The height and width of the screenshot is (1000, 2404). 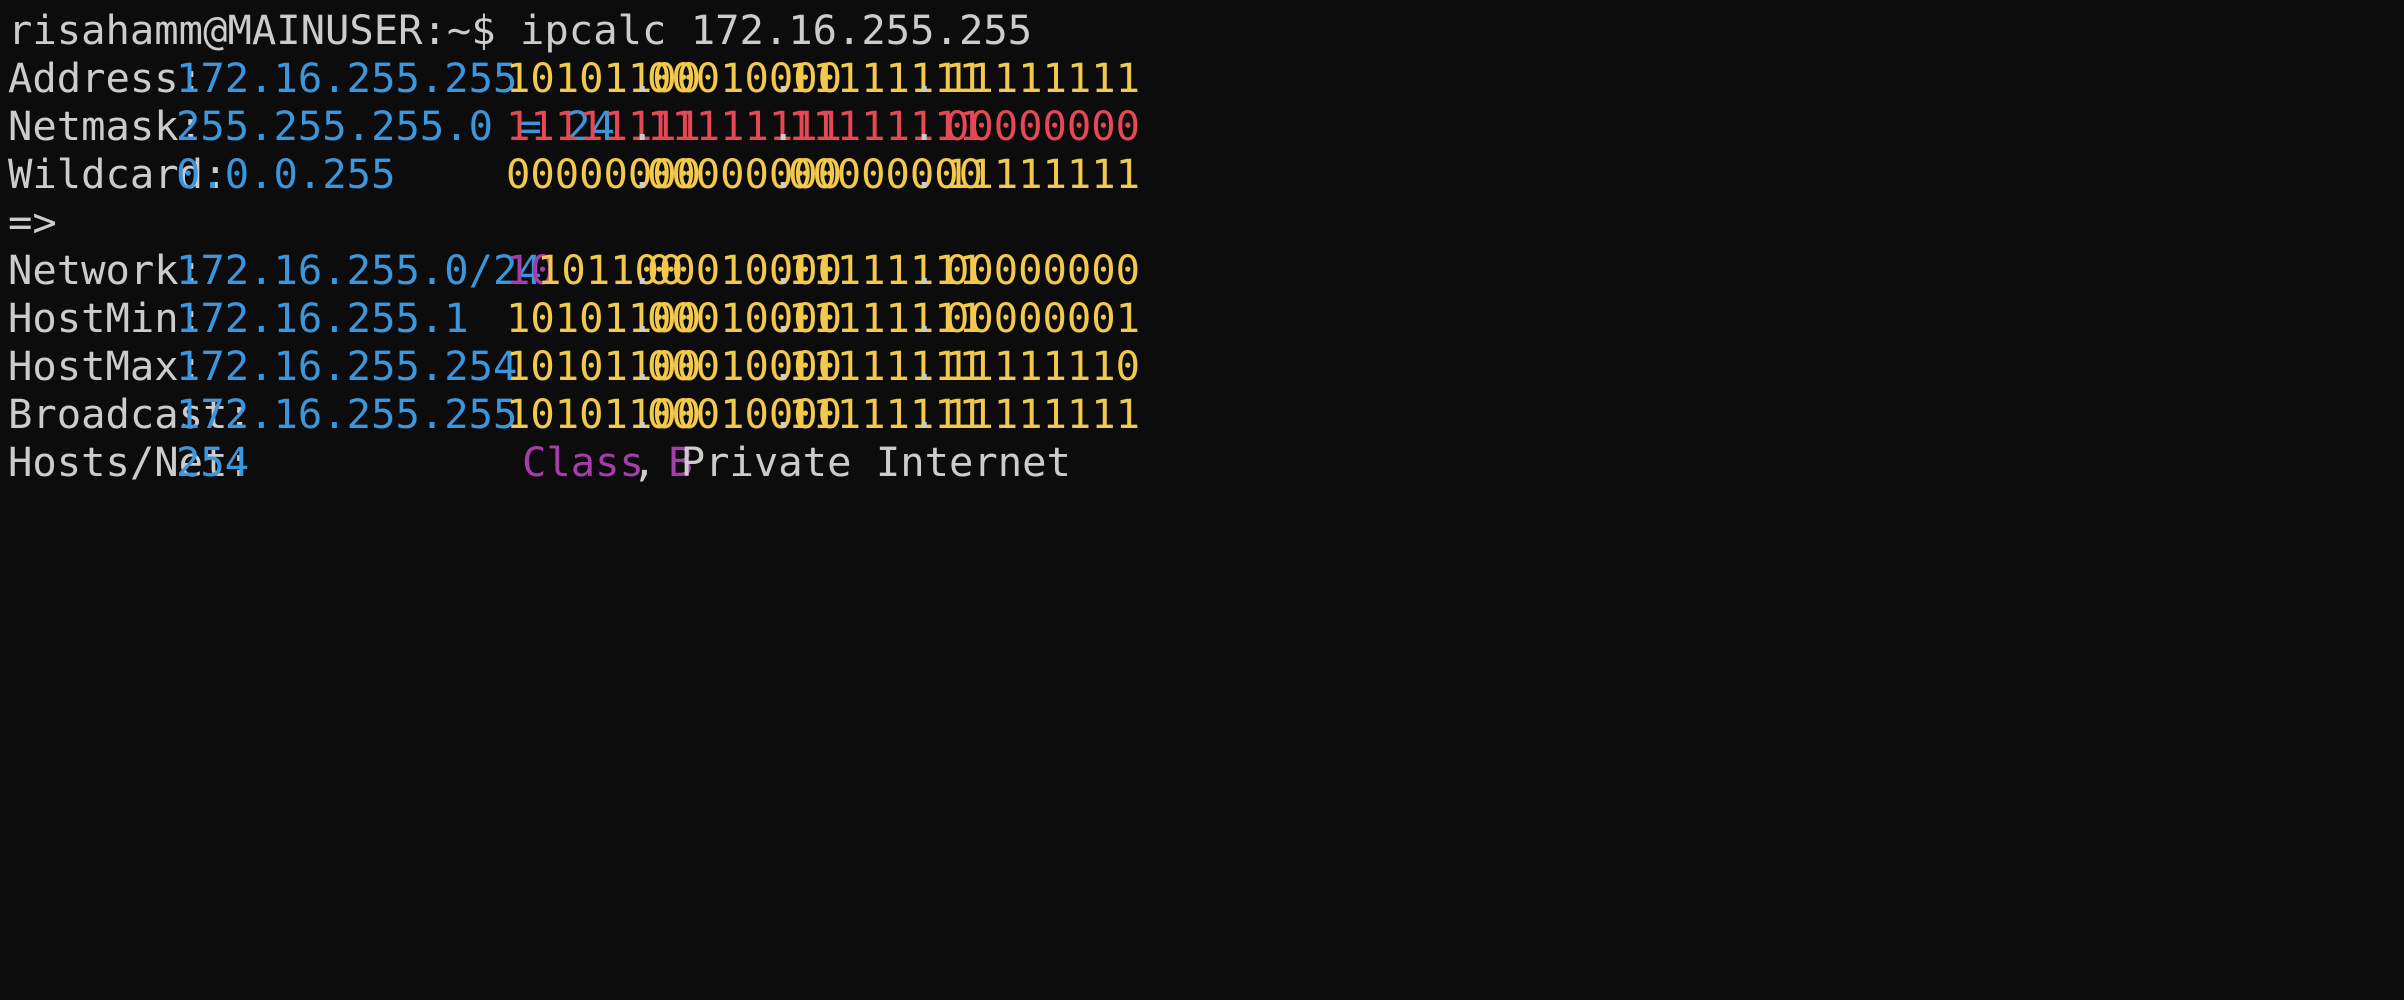 What do you see at coordinates (286, 174) in the screenshot?
I see `row-value: 0.0.0.255` at bounding box center [286, 174].